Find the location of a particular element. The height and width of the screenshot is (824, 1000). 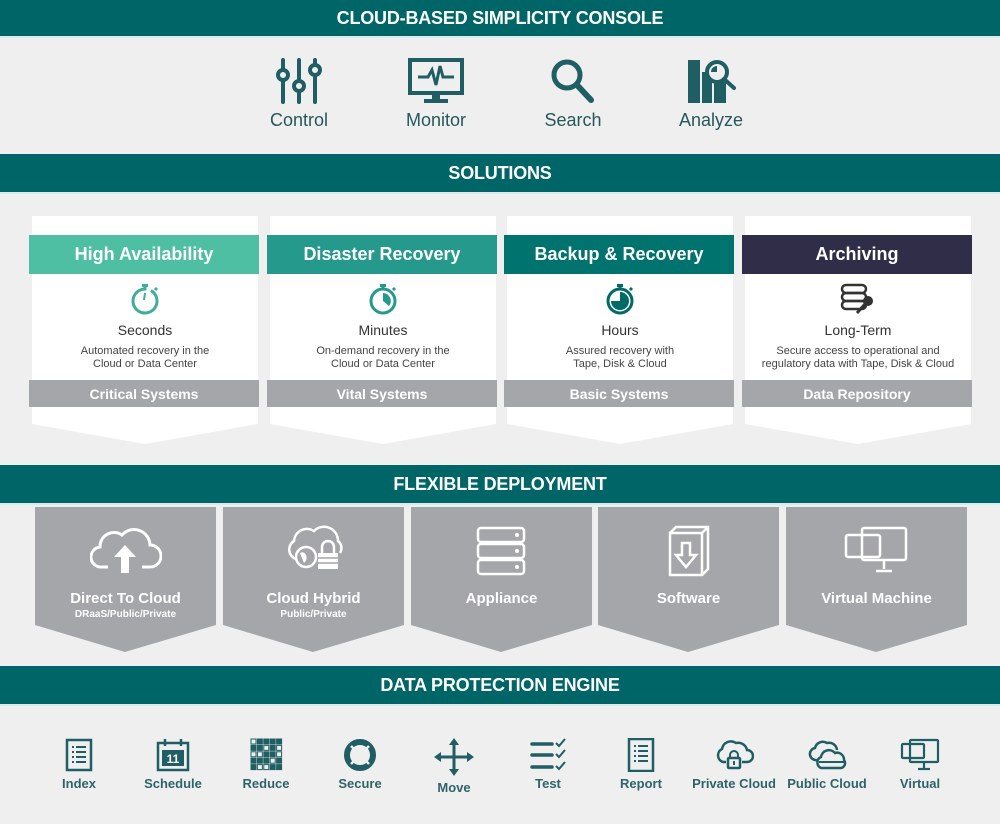

deployment-item-software: Software is located at coordinates (688, 579).